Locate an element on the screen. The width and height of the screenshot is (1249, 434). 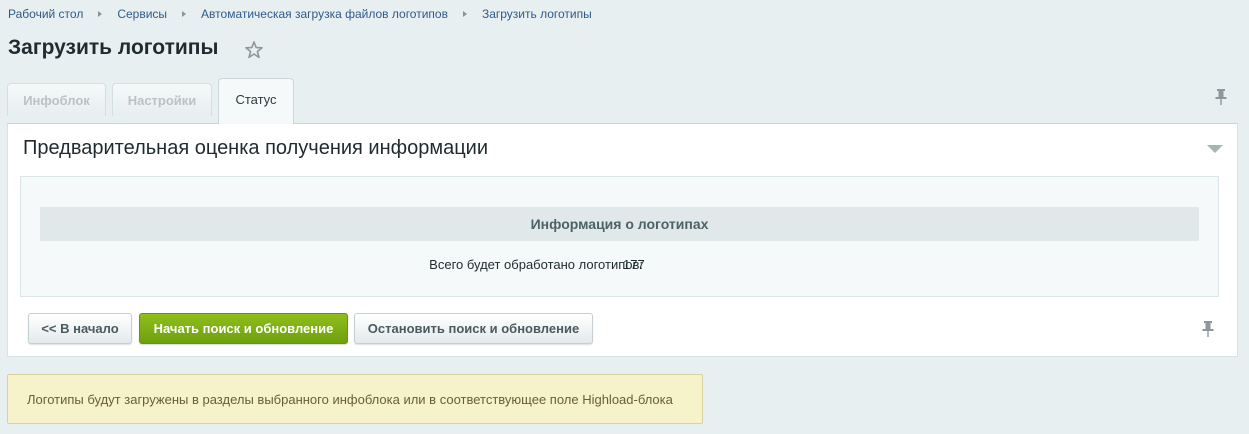
collapse-icon is located at coordinates (1215, 149).